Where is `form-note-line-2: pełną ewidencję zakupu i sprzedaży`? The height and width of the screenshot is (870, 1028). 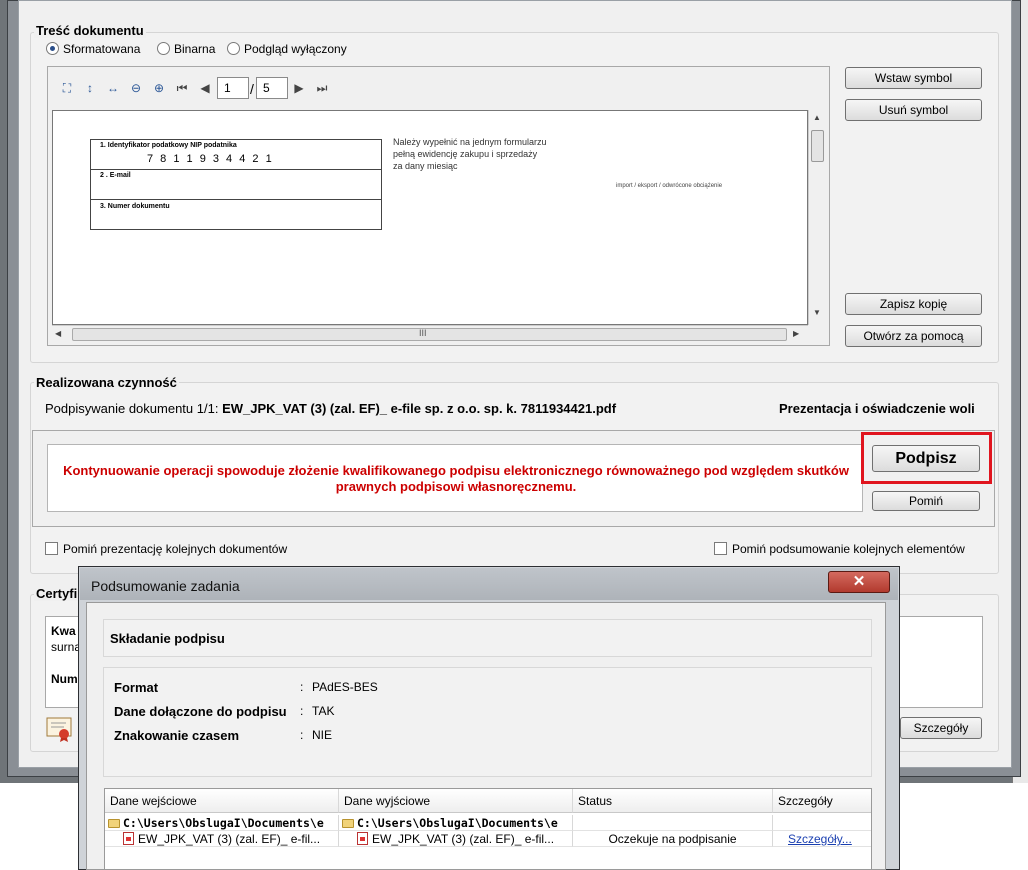 form-note-line-2: pełną ewidencję zakupu i sprzedaży is located at coordinates (465, 154).